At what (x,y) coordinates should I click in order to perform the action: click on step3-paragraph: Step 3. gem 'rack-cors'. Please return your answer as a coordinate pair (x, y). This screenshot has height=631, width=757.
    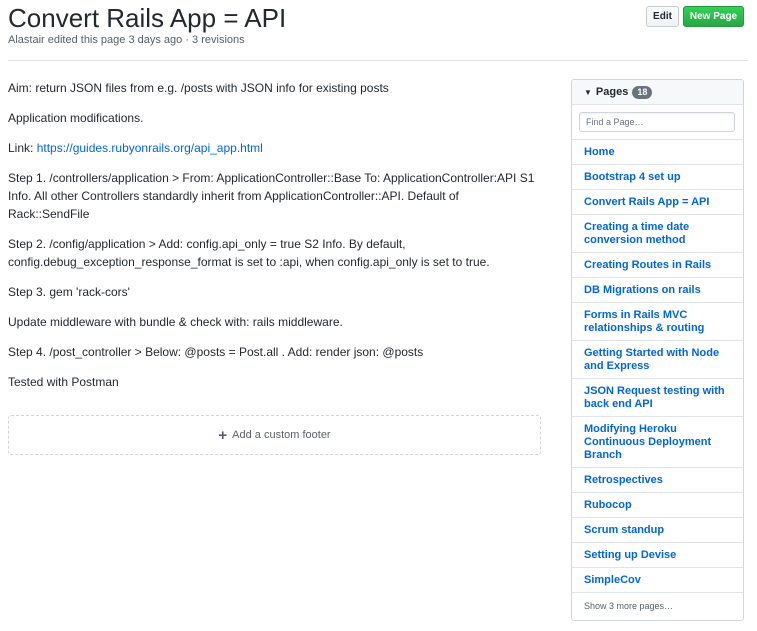
    Looking at the image, I should click on (69, 292).